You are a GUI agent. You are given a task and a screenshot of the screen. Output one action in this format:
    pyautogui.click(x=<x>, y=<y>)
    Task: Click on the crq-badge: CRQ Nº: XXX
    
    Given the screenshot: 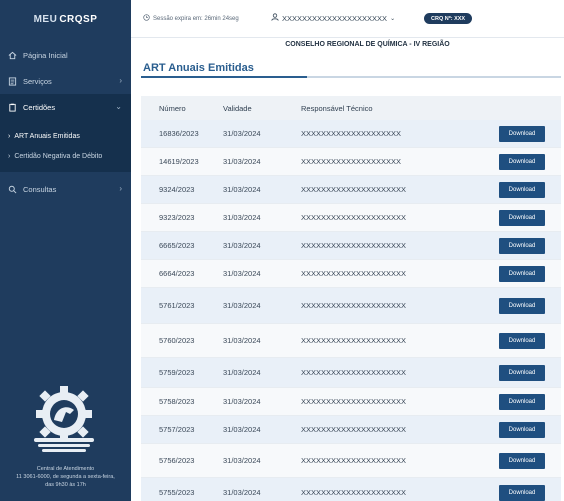 What is the action you would take?
    pyautogui.click(x=448, y=18)
    